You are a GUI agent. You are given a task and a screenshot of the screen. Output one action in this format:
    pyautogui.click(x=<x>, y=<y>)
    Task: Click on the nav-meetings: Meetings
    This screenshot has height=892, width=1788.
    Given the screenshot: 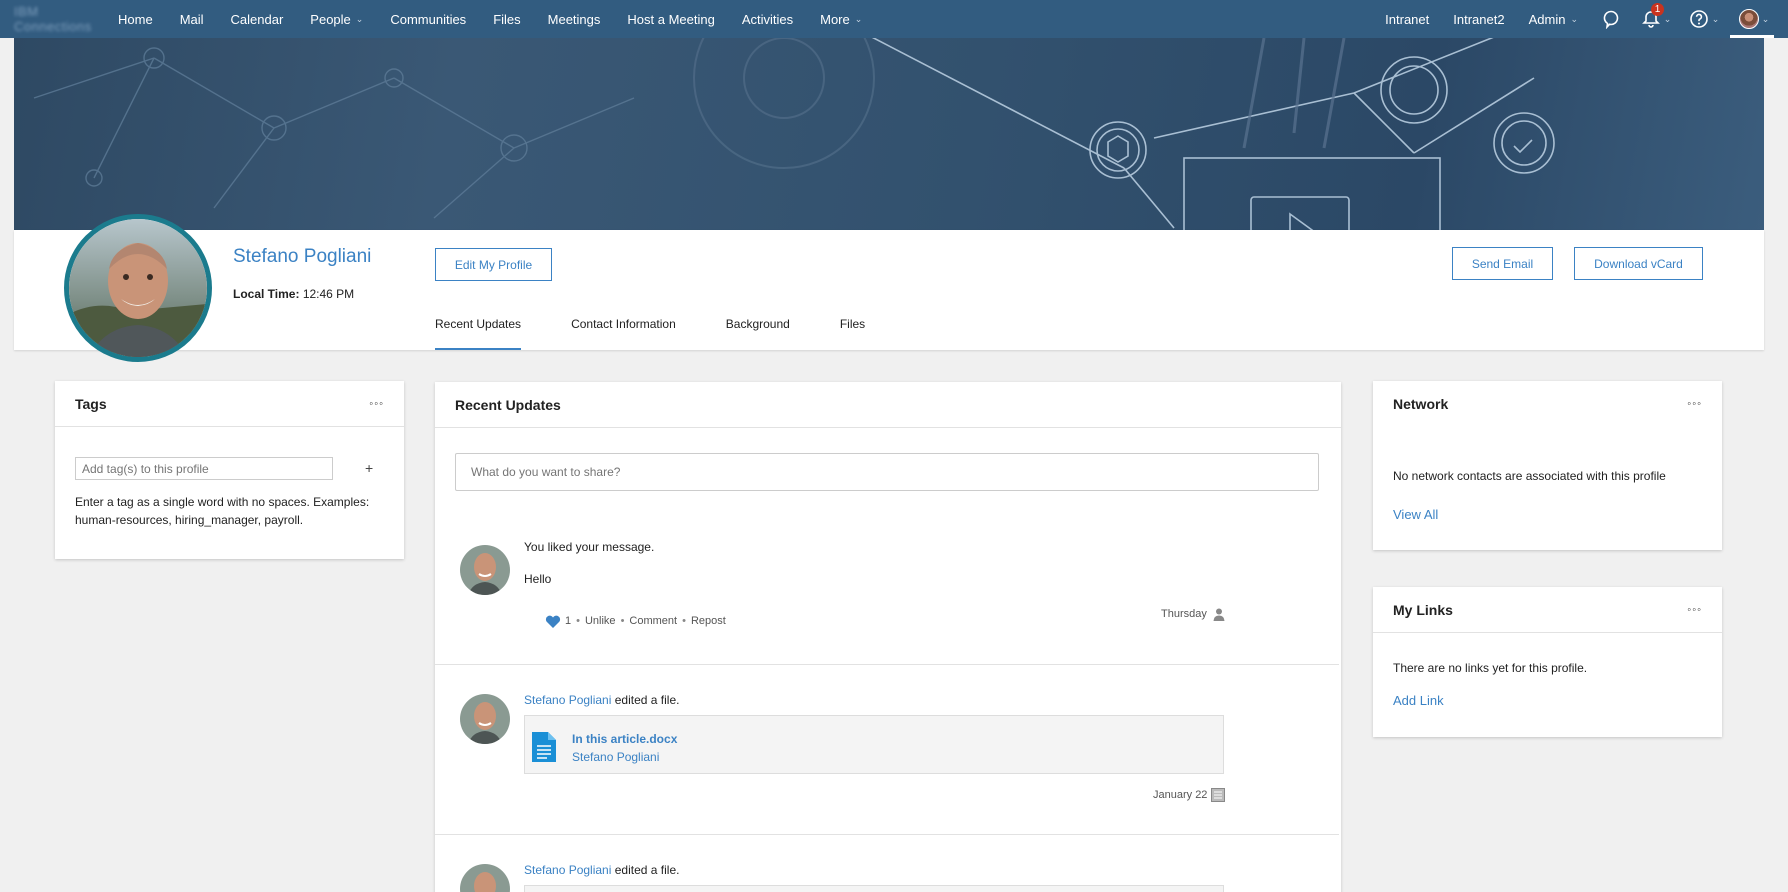 What is the action you would take?
    pyautogui.click(x=574, y=19)
    